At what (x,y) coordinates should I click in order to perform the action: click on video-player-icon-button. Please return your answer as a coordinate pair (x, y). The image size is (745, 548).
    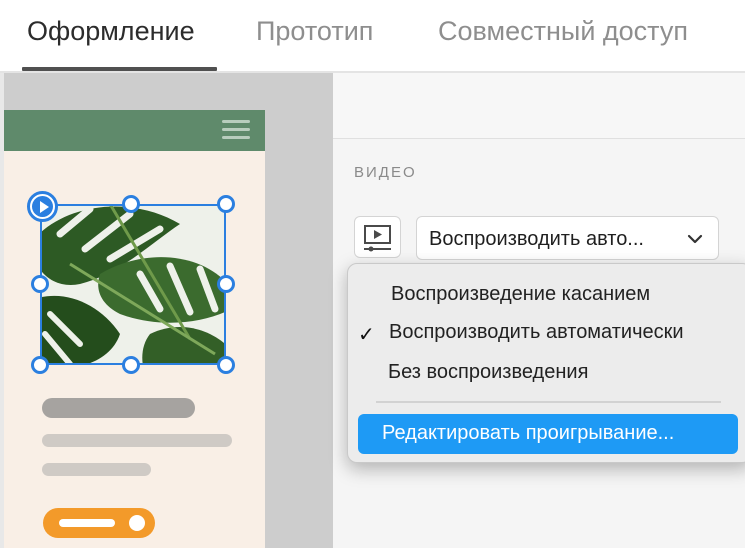
    Looking at the image, I should click on (377, 237).